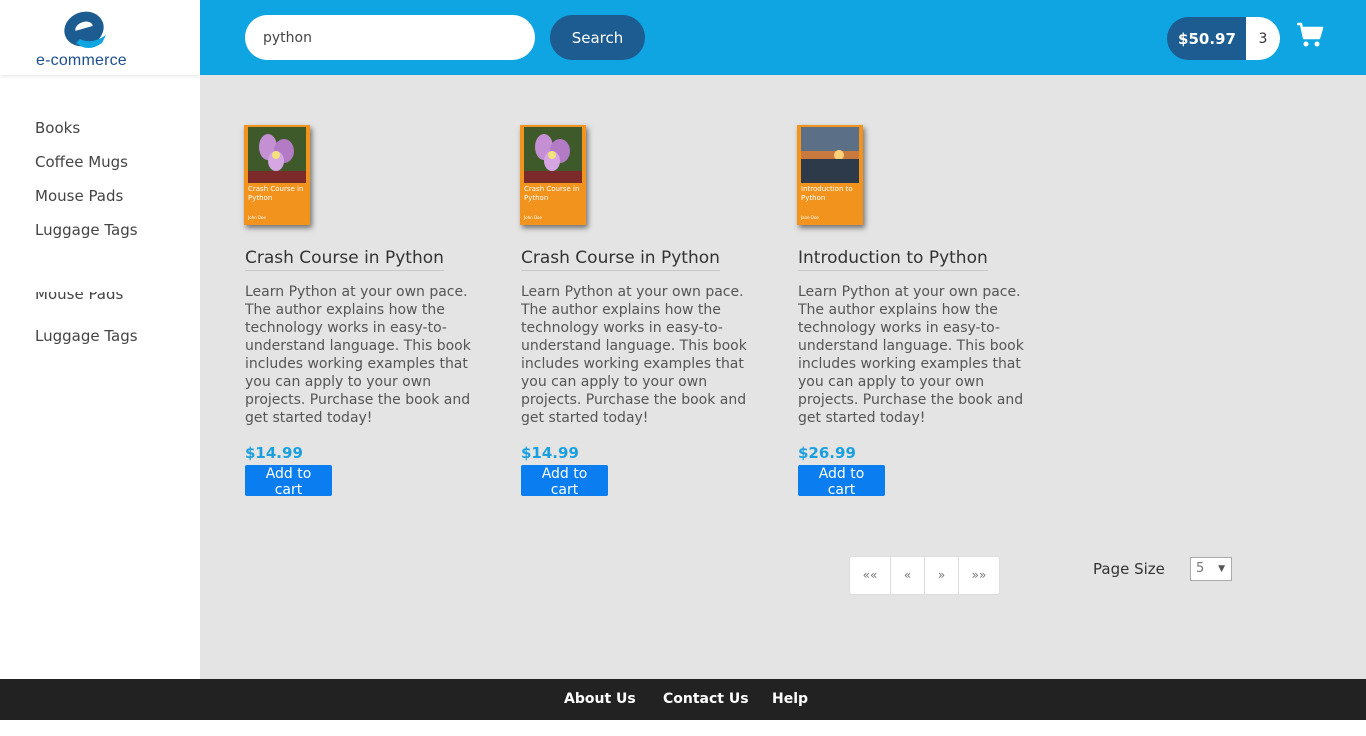 The image size is (1366, 736). I want to click on page-size-label: Page Size, so click(1129, 569).